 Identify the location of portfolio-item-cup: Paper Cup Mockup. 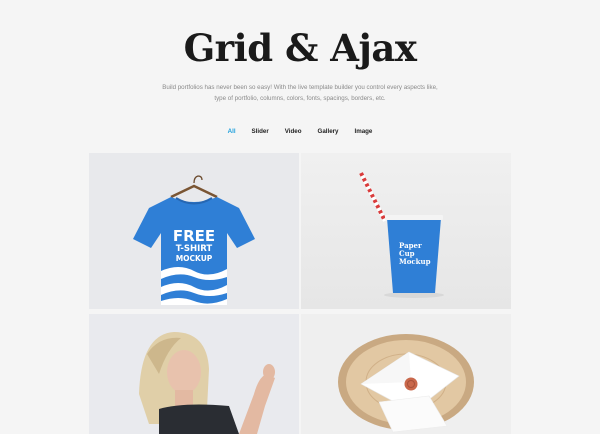
(406, 231).